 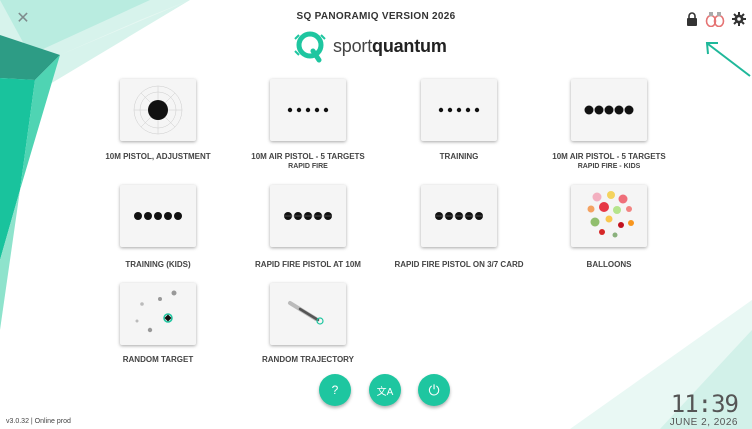 I want to click on top-right-toolbar, so click(x=716, y=21).